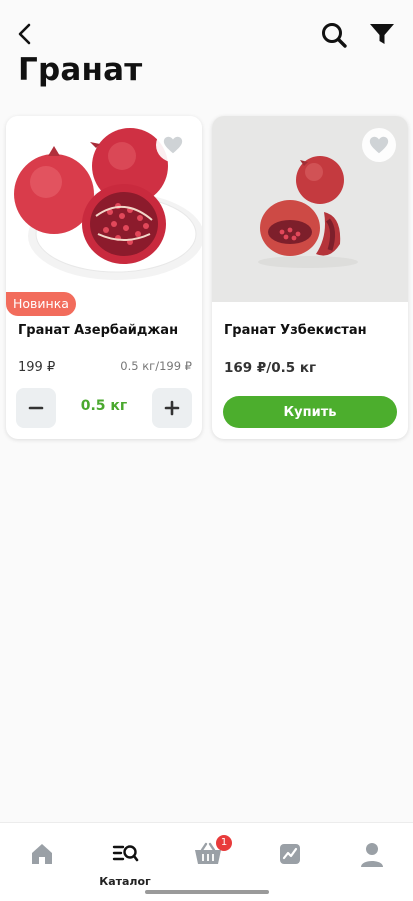  I want to click on search-button, so click(334, 35).